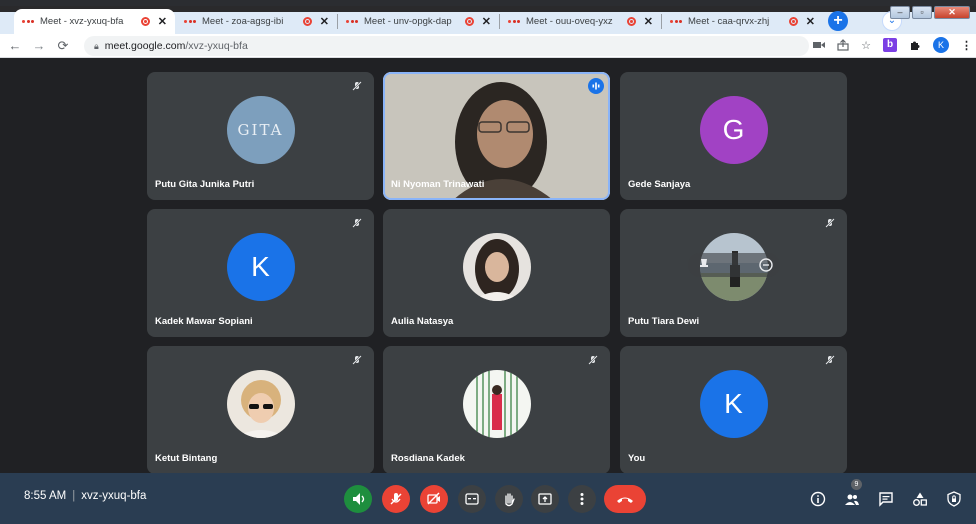  I want to click on captions-button, so click(472, 499).